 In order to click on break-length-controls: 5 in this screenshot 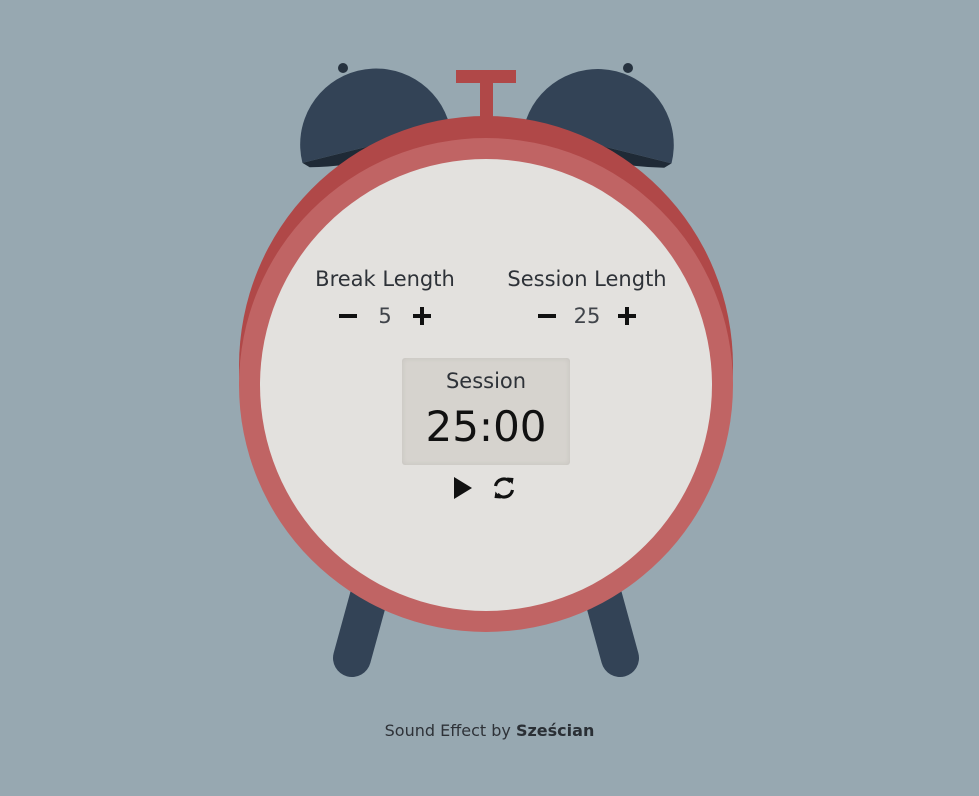, I will do `click(385, 316)`.